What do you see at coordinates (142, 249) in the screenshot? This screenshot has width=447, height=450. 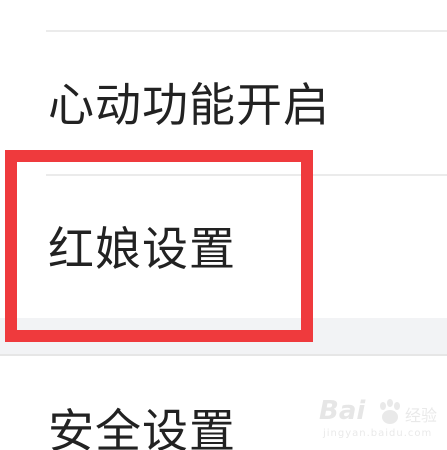 I see `settings-item-label: 红娘设置` at bounding box center [142, 249].